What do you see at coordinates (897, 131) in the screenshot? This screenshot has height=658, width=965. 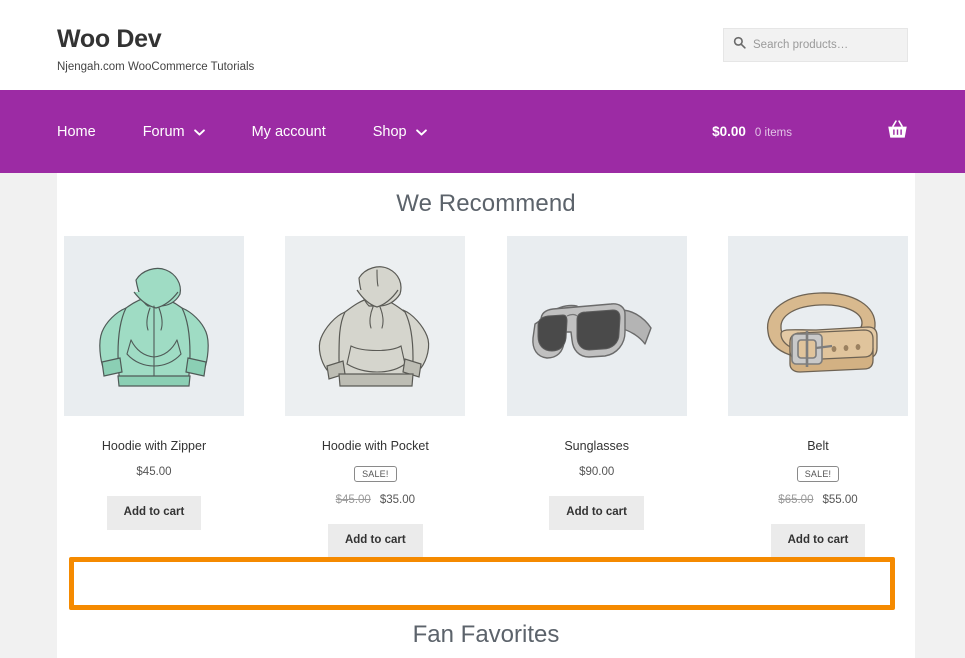 I see `shopping-basket-icon` at bounding box center [897, 131].